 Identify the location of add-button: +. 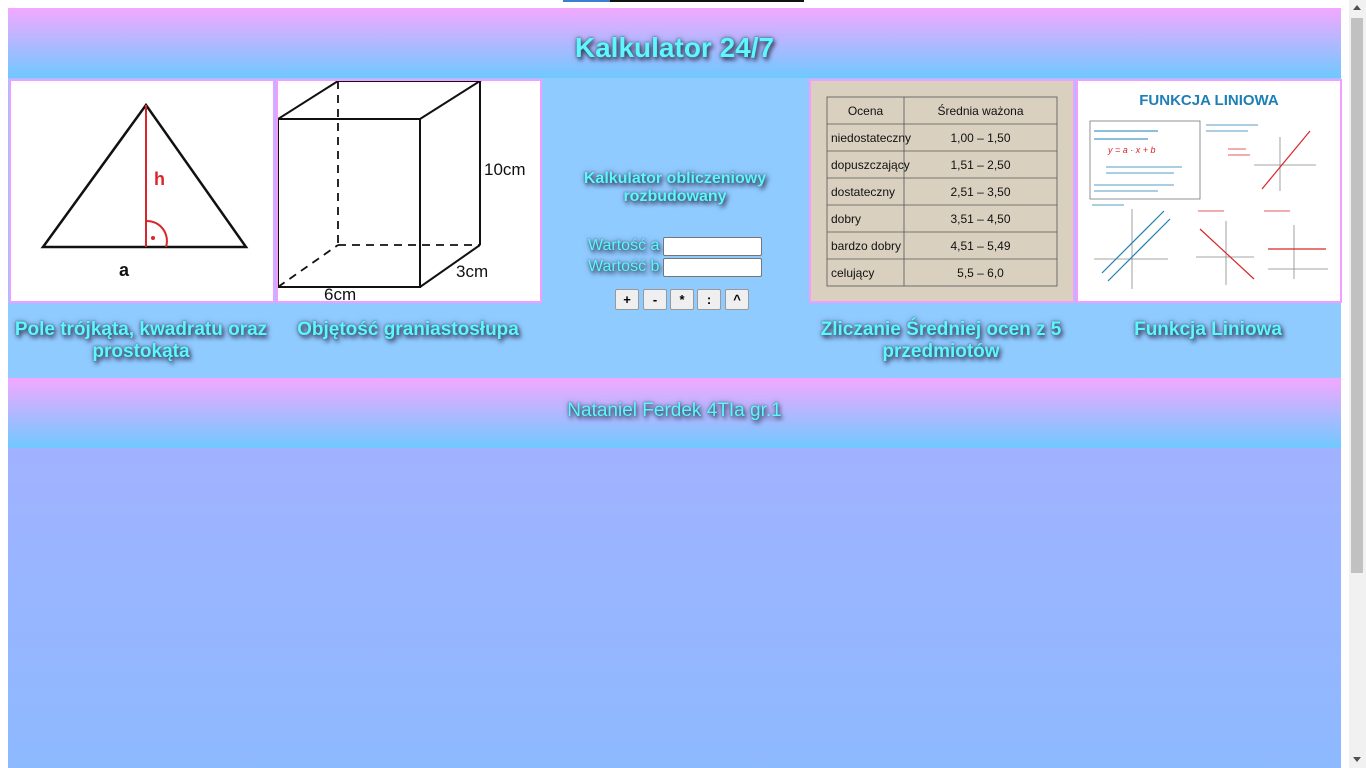
(627, 299).